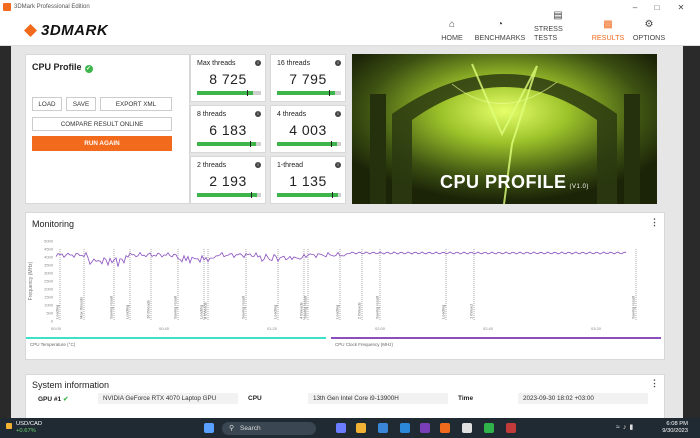 The width and height of the screenshot is (700, 438). Describe the element at coordinates (619, 427) in the screenshot. I see `wifi-icon: ≈` at that location.